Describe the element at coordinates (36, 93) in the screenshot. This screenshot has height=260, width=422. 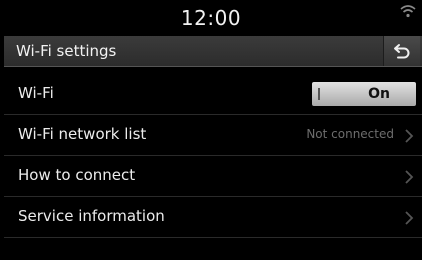
I see `wifi-label: Wi-Fi` at that location.